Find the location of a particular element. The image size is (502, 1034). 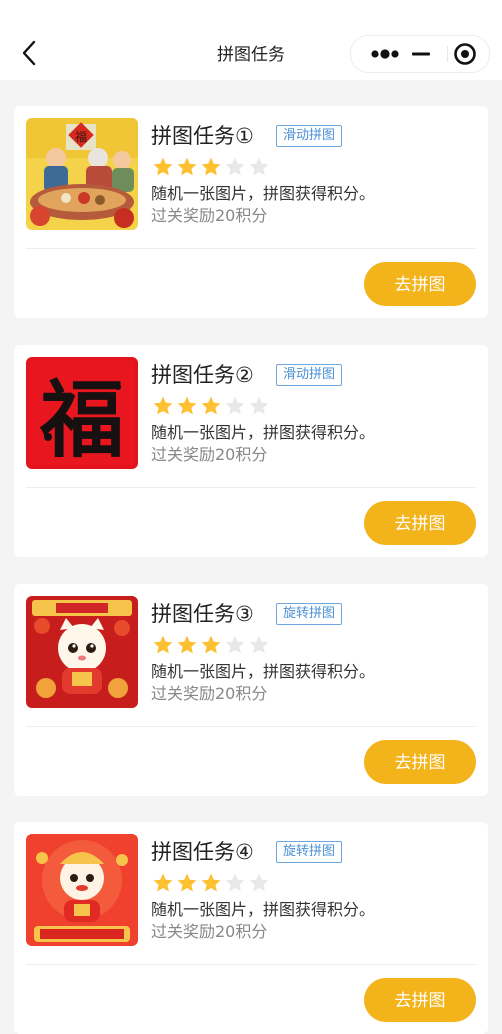

more-button is located at coordinates (386, 54).